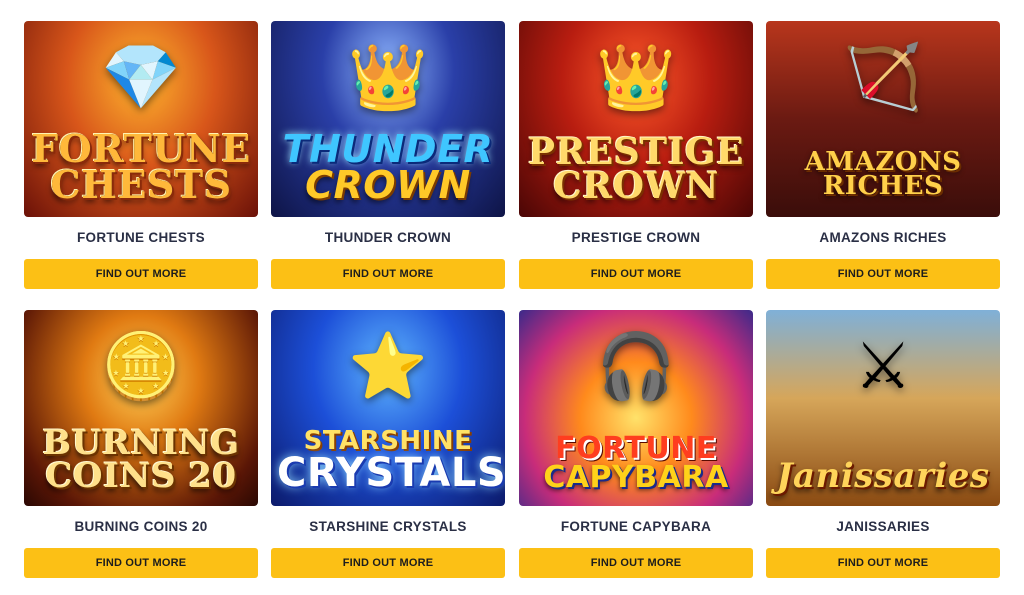 This screenshot has height=595, width=1024. What do you see at coordinates (883, 408) in the screenshot?
I see `game-thumbnail-janissaries: ⚔ Janissaries` at bounding box center [883, 408].